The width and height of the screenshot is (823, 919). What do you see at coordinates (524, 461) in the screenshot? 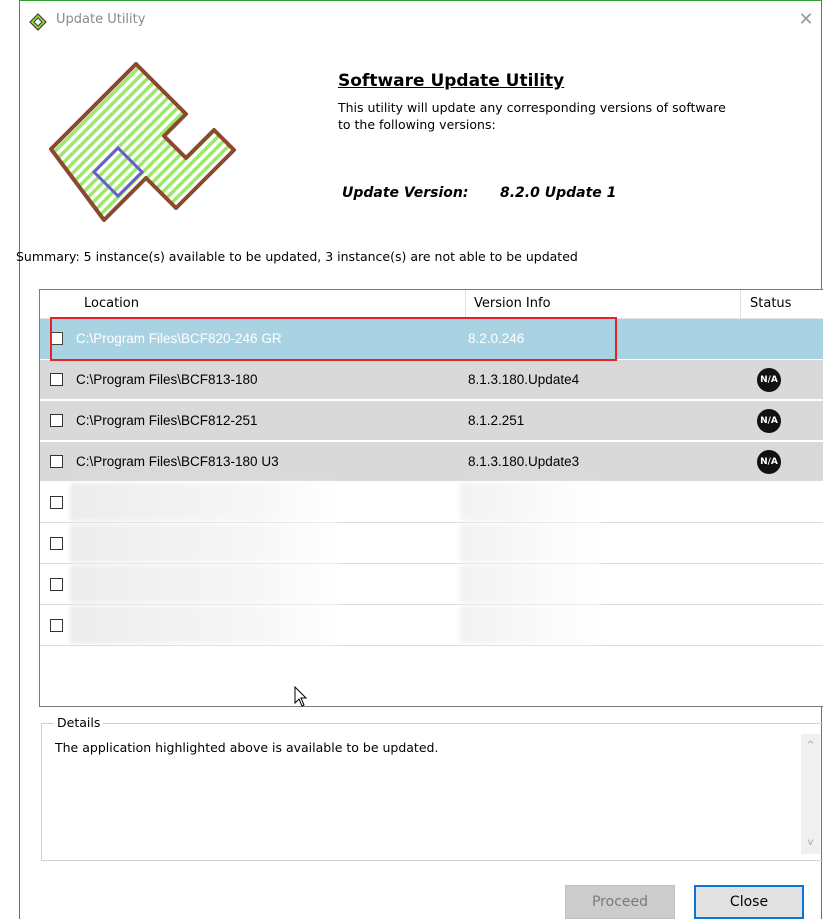
I see `row-version: 8.1.3.180.Update3` at bounding box center [524, 461].